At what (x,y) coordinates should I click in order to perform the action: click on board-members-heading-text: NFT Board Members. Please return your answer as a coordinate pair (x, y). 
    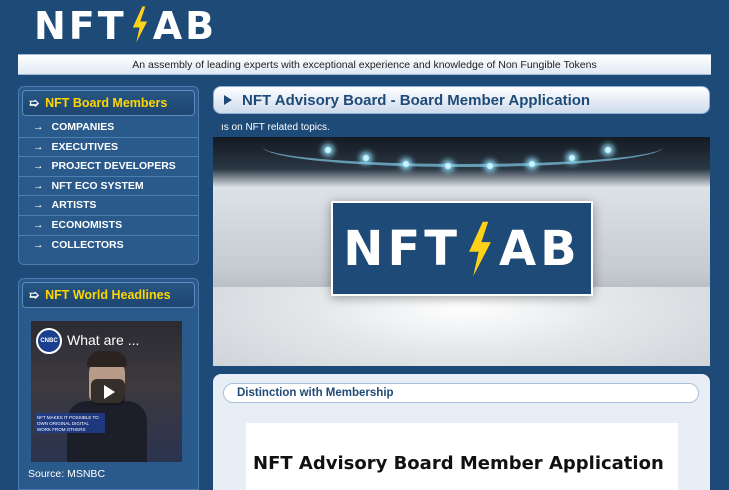
    Looking at the image, I should click on (106, 103).